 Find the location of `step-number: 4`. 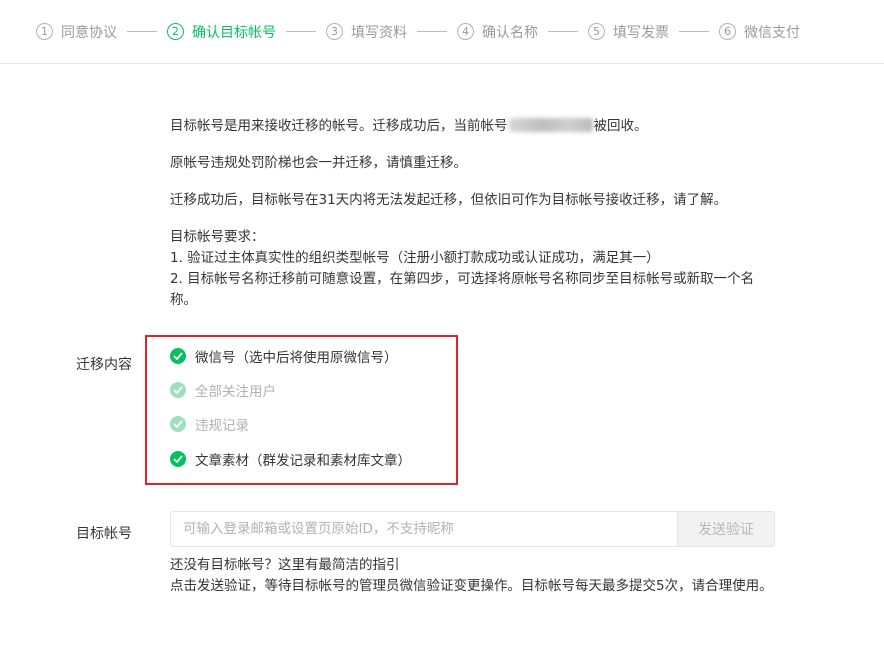

step-number: 4 is located at coordinates (465, 31).